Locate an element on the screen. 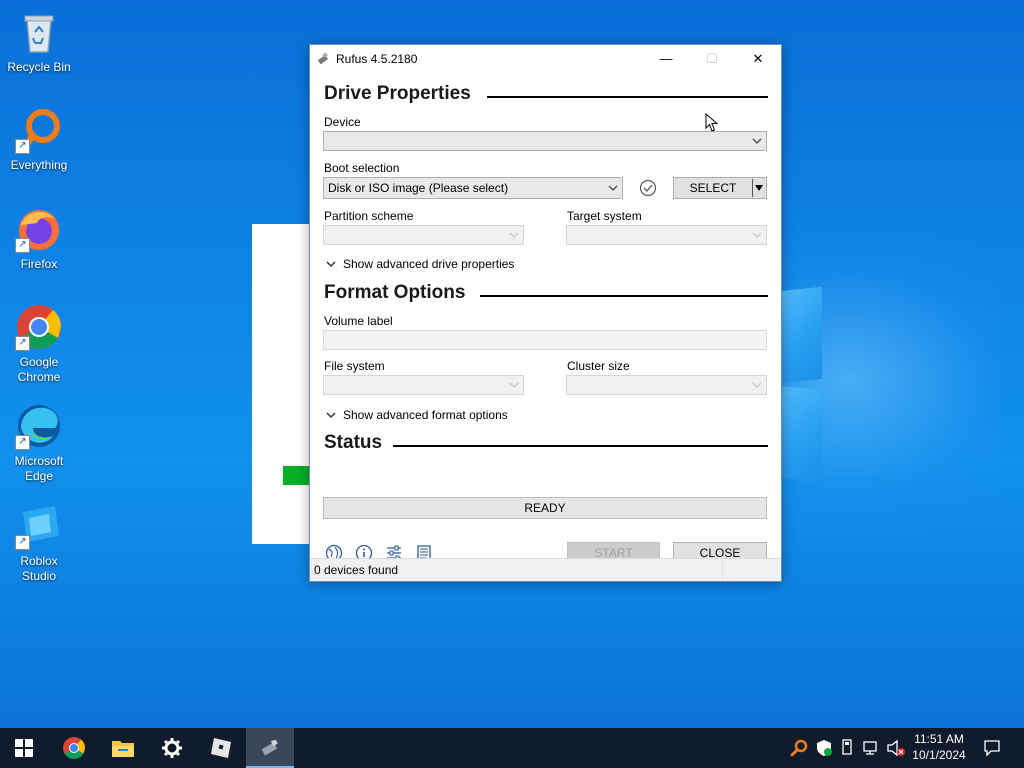 The height and width of the screenshot is (768, 1024). minimize-button: — is located at coordinates (666, 58).